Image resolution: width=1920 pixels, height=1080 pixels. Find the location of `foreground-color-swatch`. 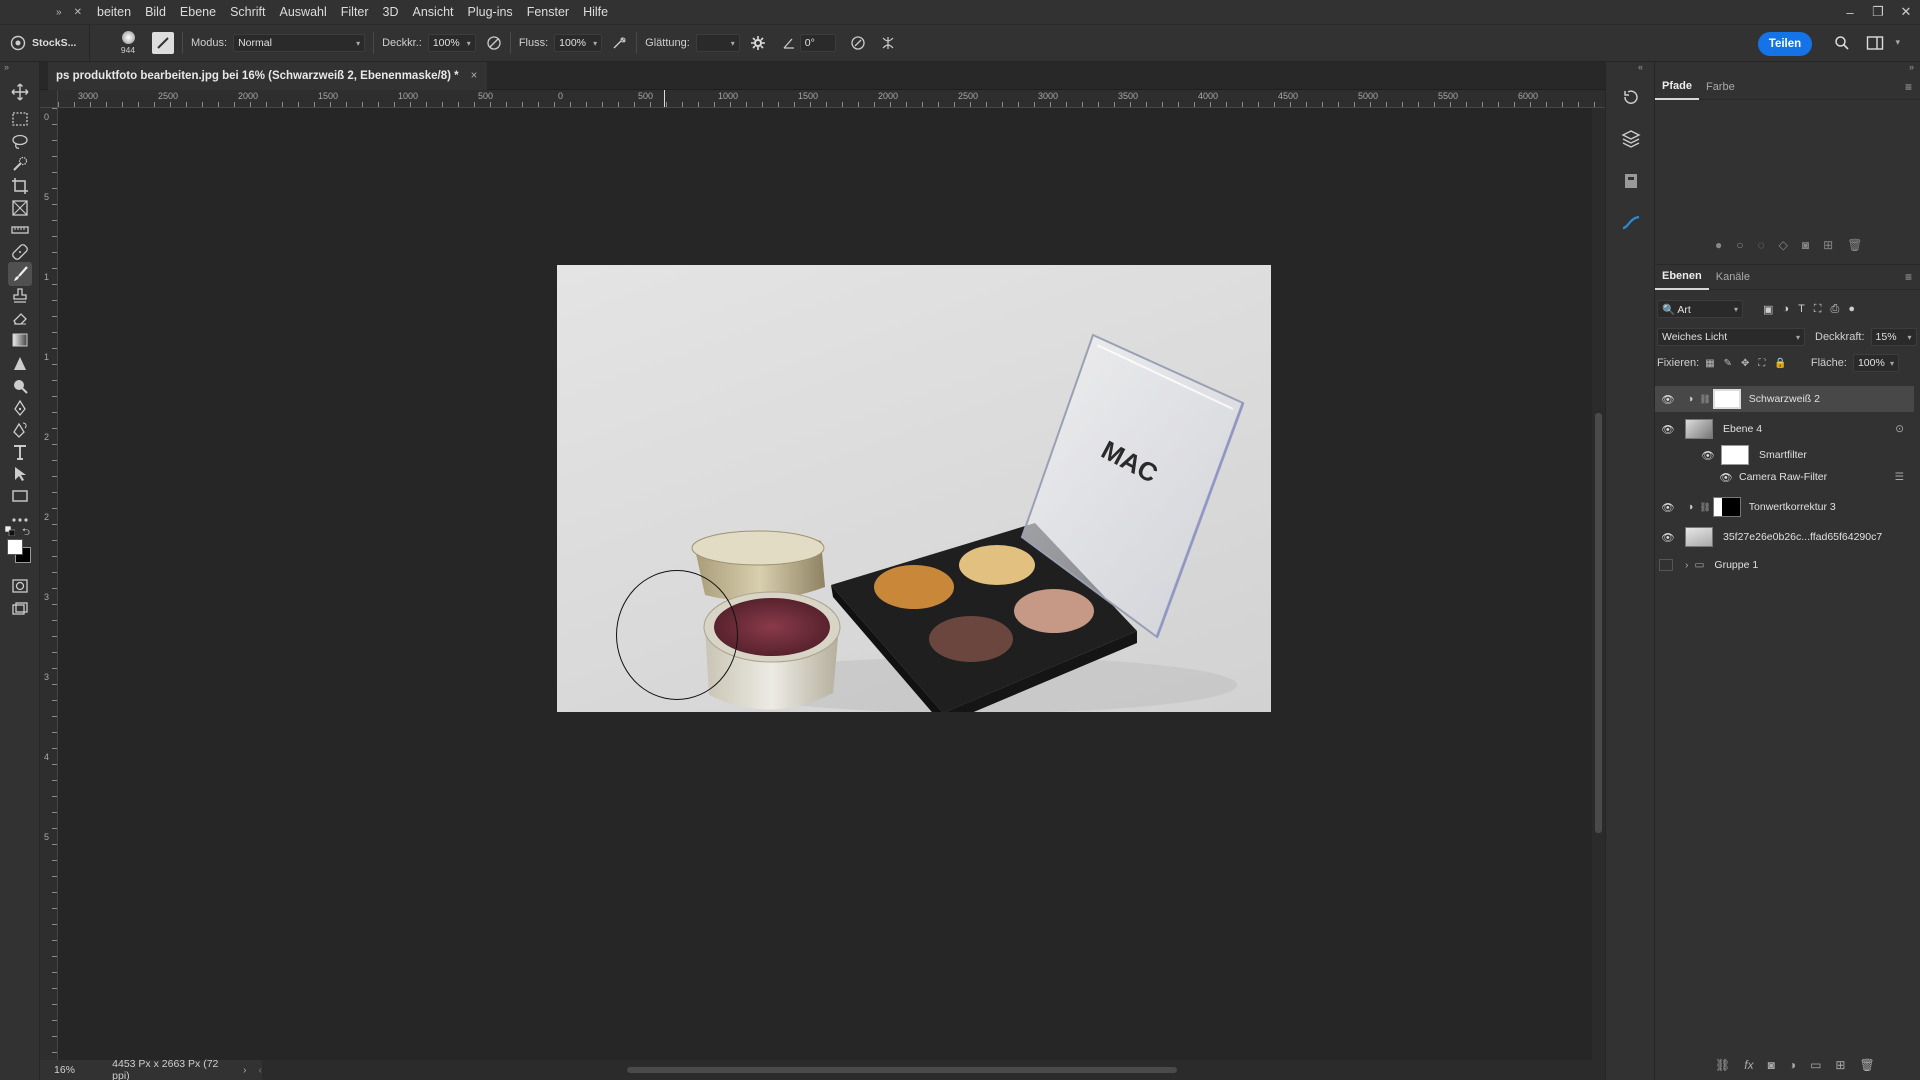

foreground-color-swatch is located at coordinates (15, 547).